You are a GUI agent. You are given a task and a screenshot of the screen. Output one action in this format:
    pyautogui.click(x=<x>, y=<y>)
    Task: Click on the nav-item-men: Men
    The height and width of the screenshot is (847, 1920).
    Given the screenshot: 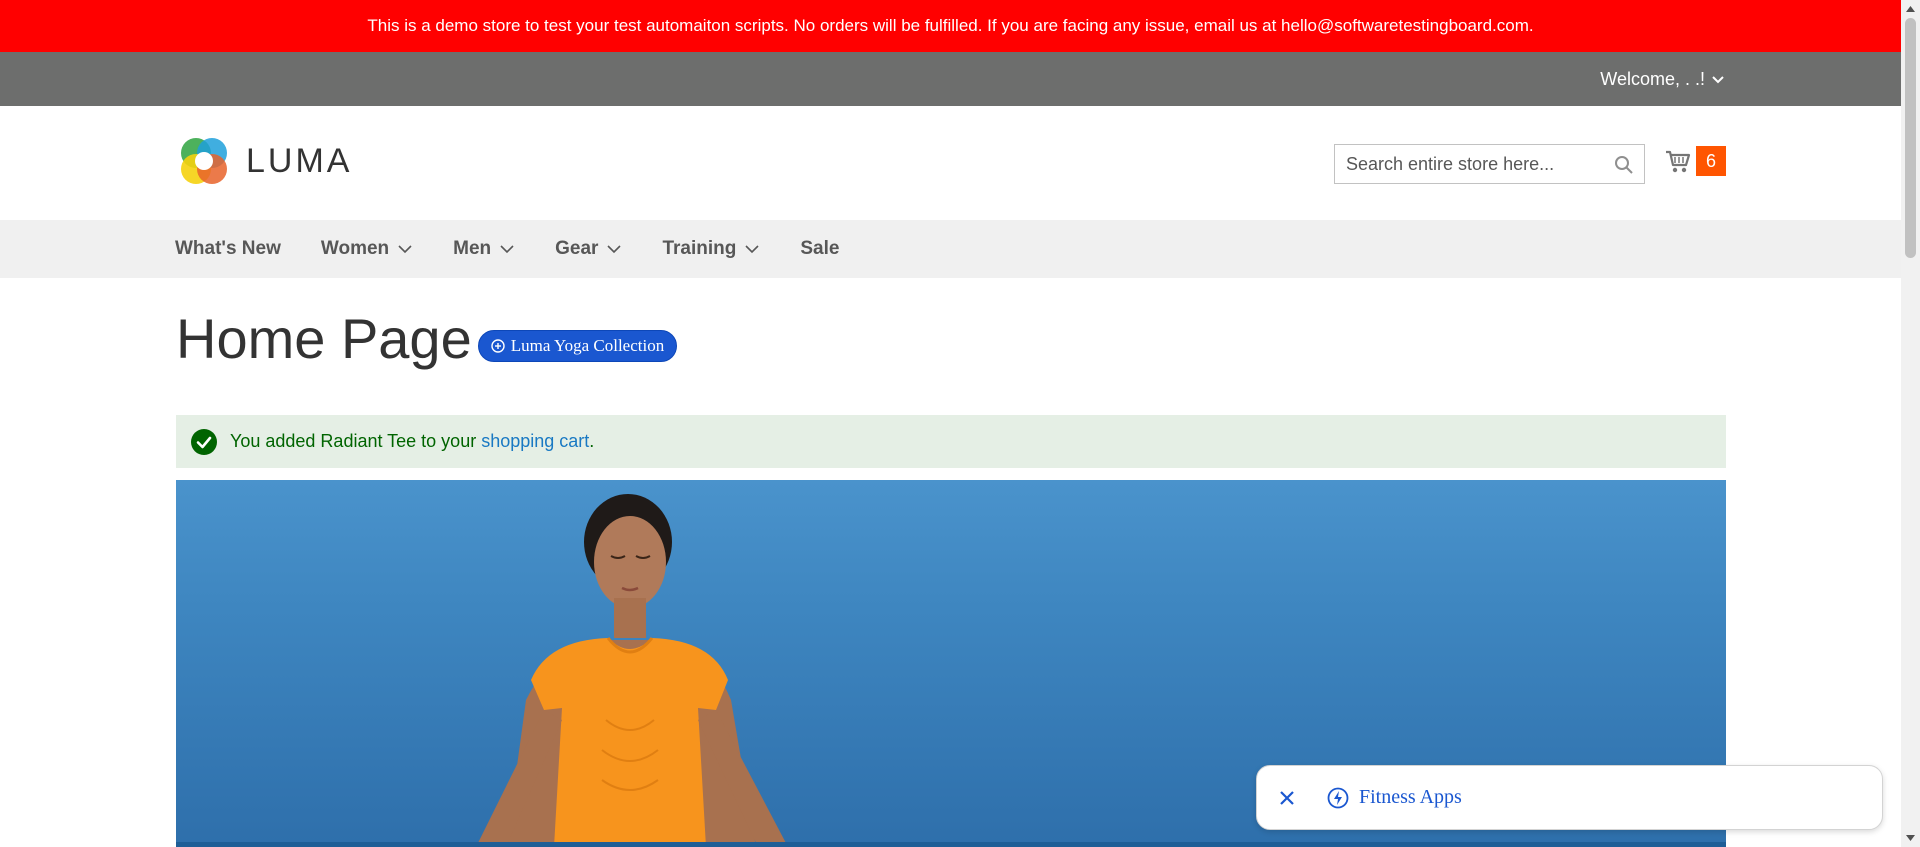 What is the action you would take?
    pyautogui.click(x=484, y=249)
    